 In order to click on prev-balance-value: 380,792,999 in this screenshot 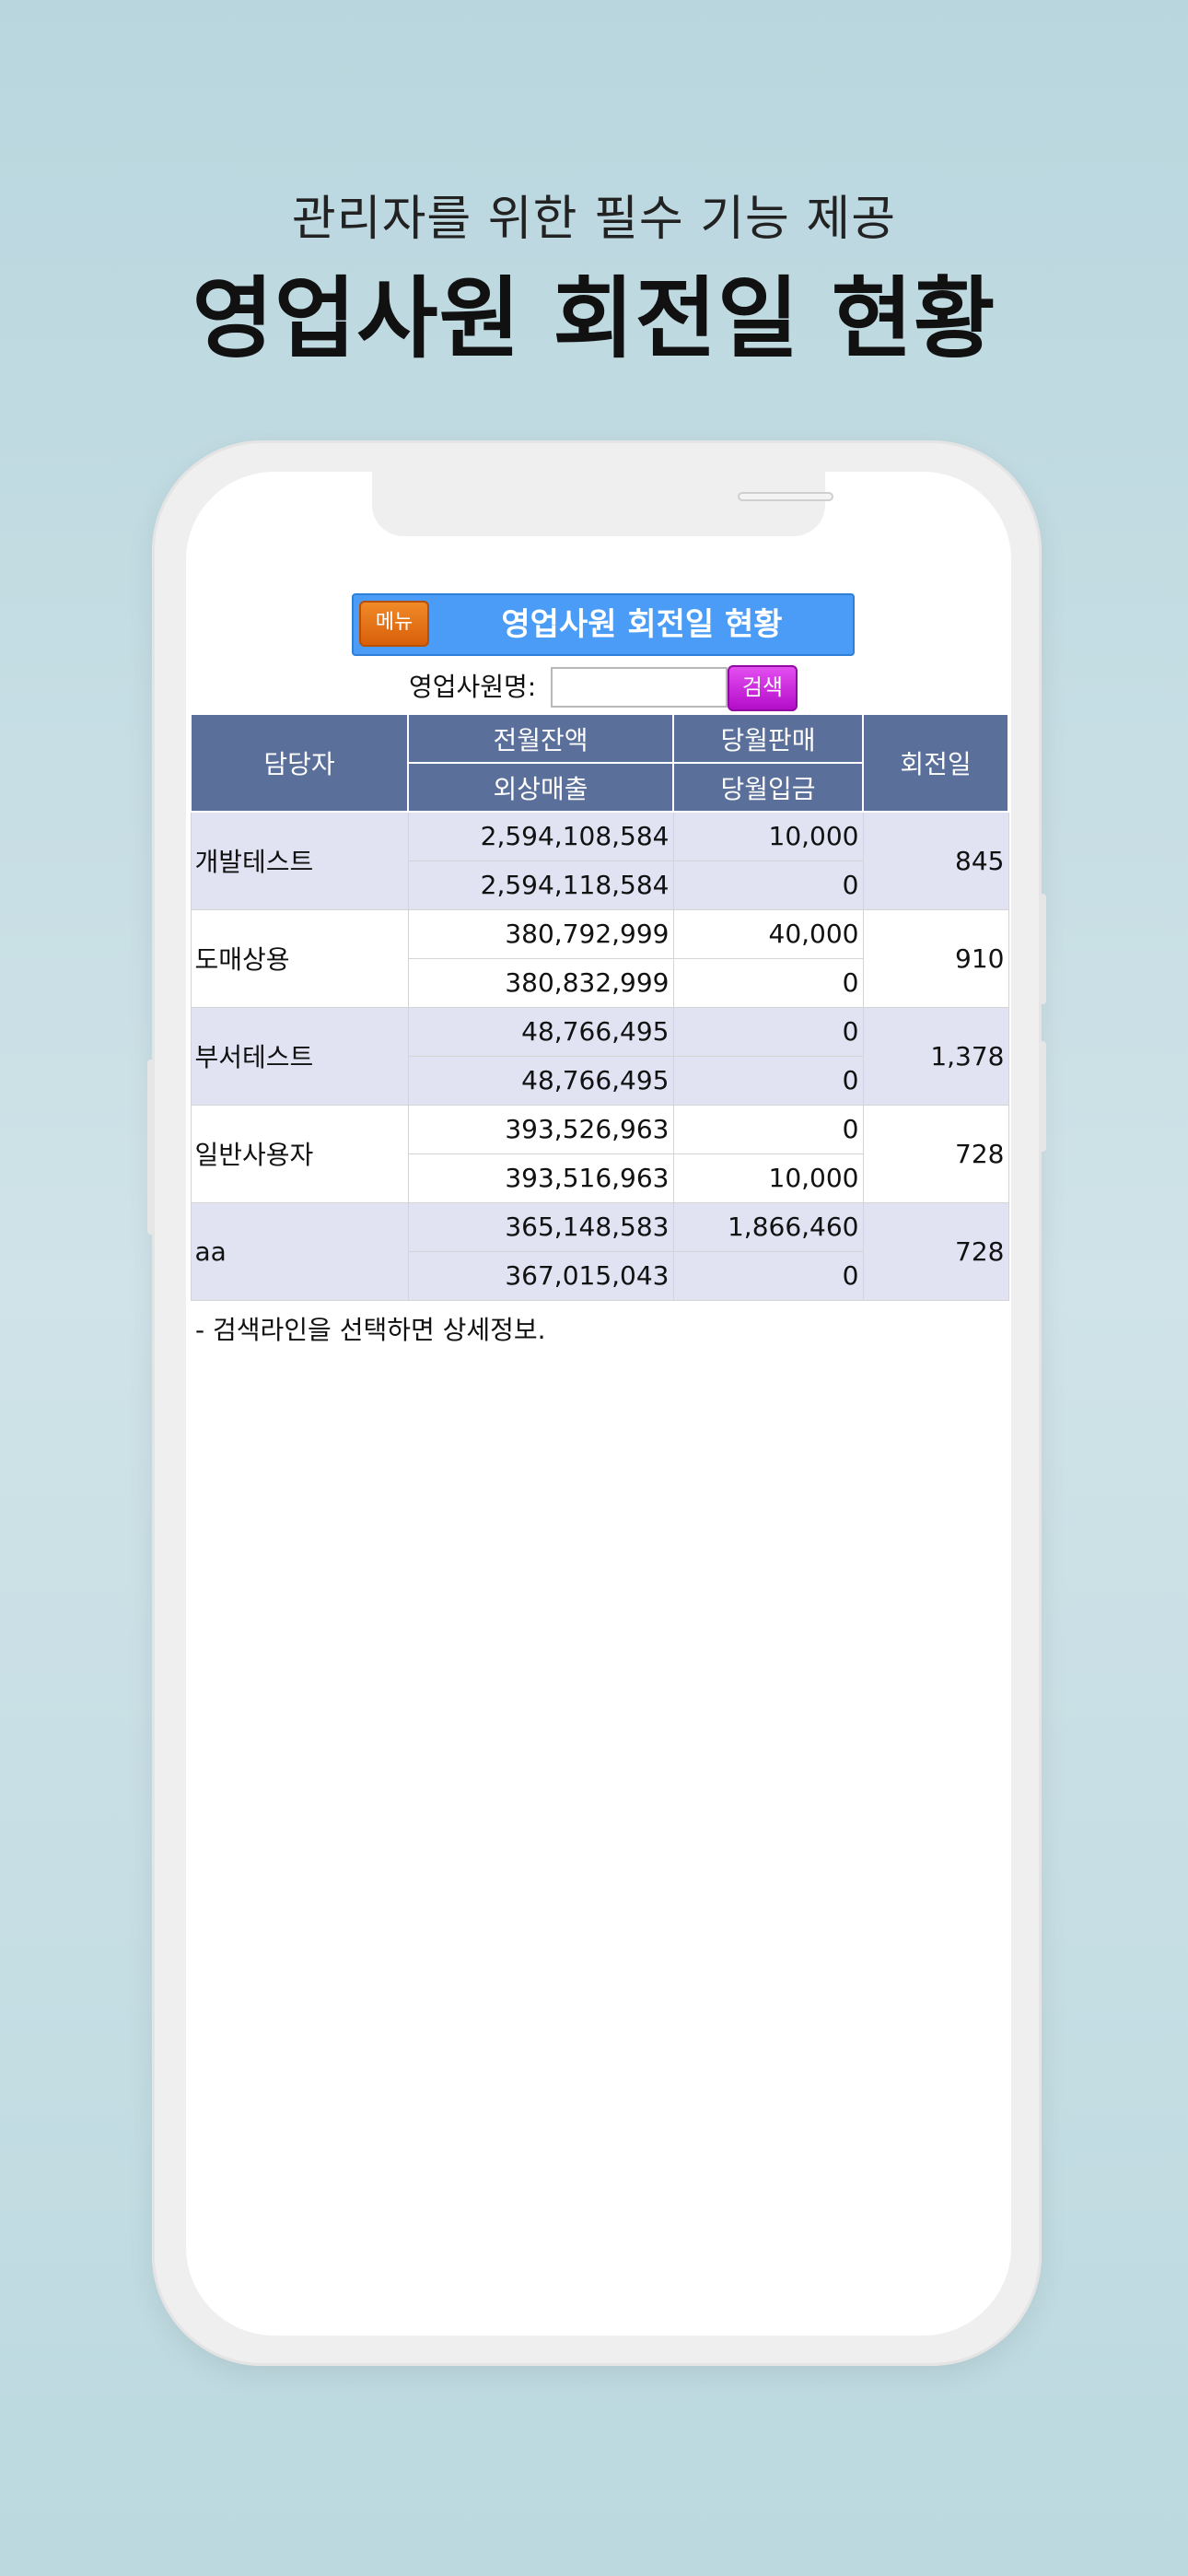, I will do `click(540, 933)`.